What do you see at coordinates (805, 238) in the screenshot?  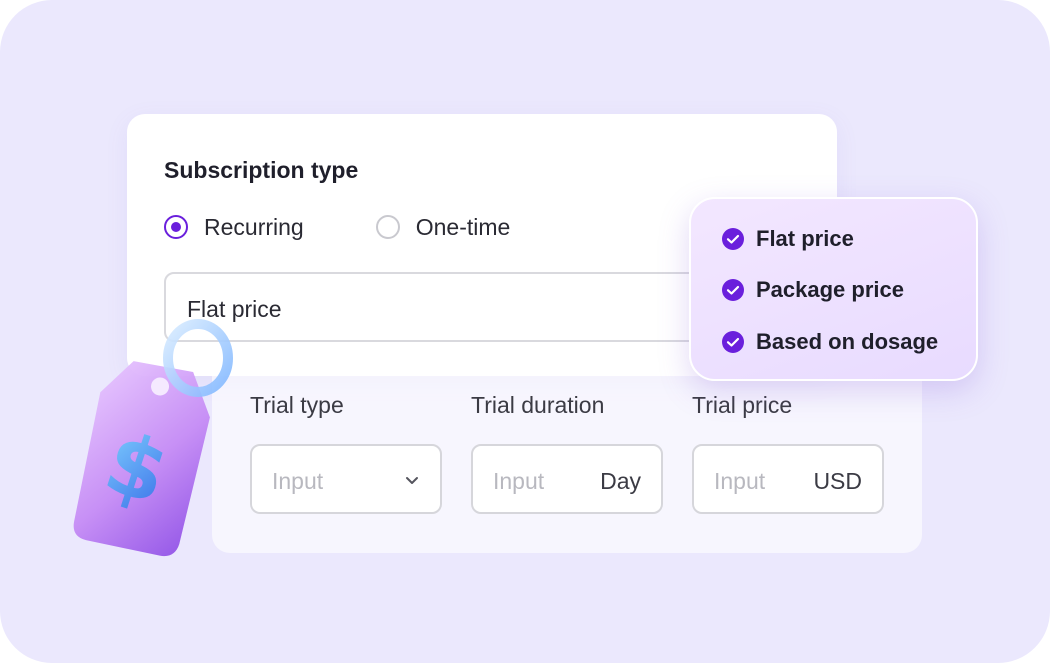 I see `price-option-label: Flat price` at bounding box center [805, 238].